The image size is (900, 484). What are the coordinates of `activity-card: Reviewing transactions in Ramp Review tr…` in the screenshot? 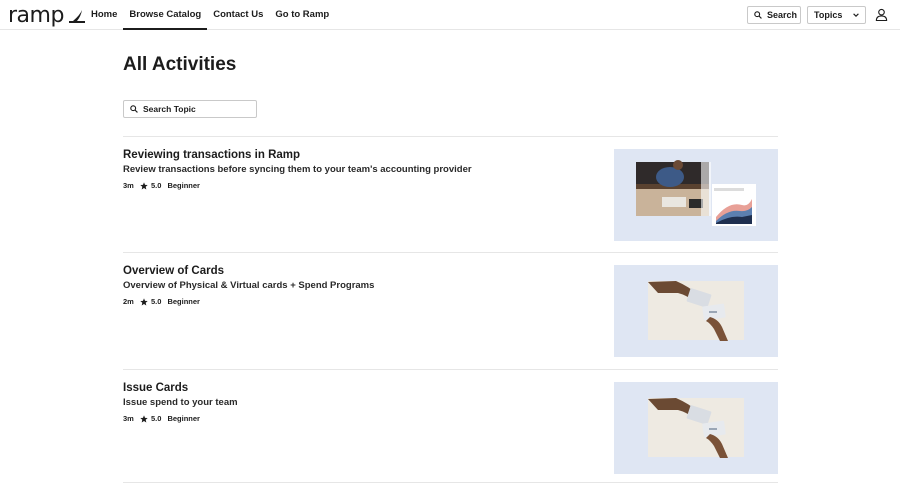 It's located at (450, 195).